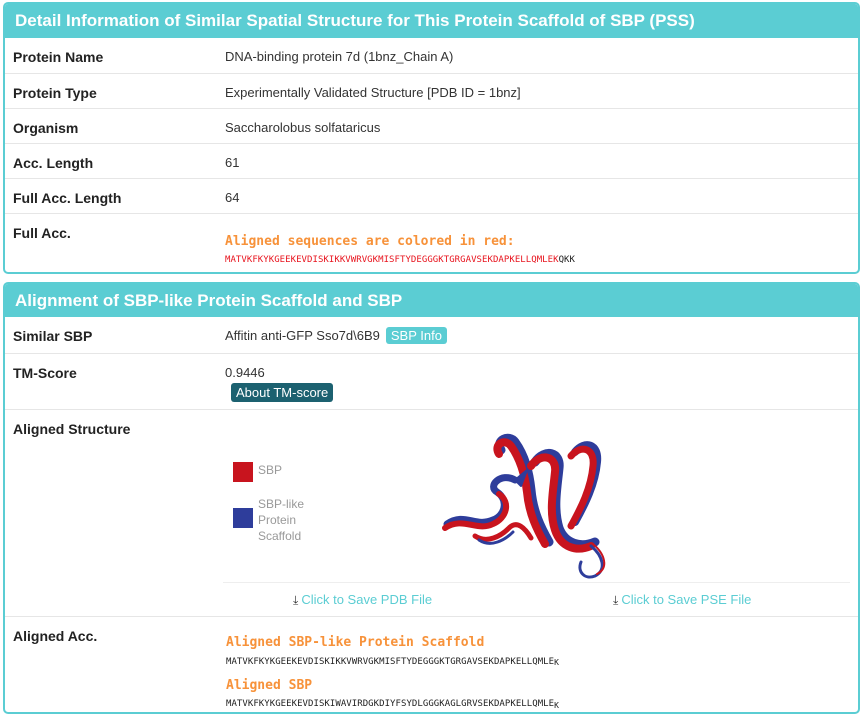 The image size is (863, 717). What do you see at coordinates (72, 429) in the screenshot?
I see `row-label: Aligned Structure` at bounding box center [72, 429].